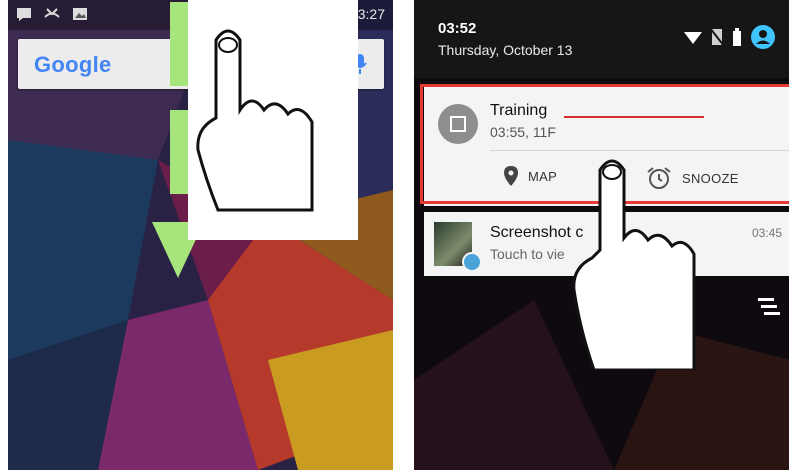 This screenshot has height=470, width=789. What do you see at coordinates (519, 110) in the screenshot?
I see `notification-title: Training` at bounding box center [519, 110].